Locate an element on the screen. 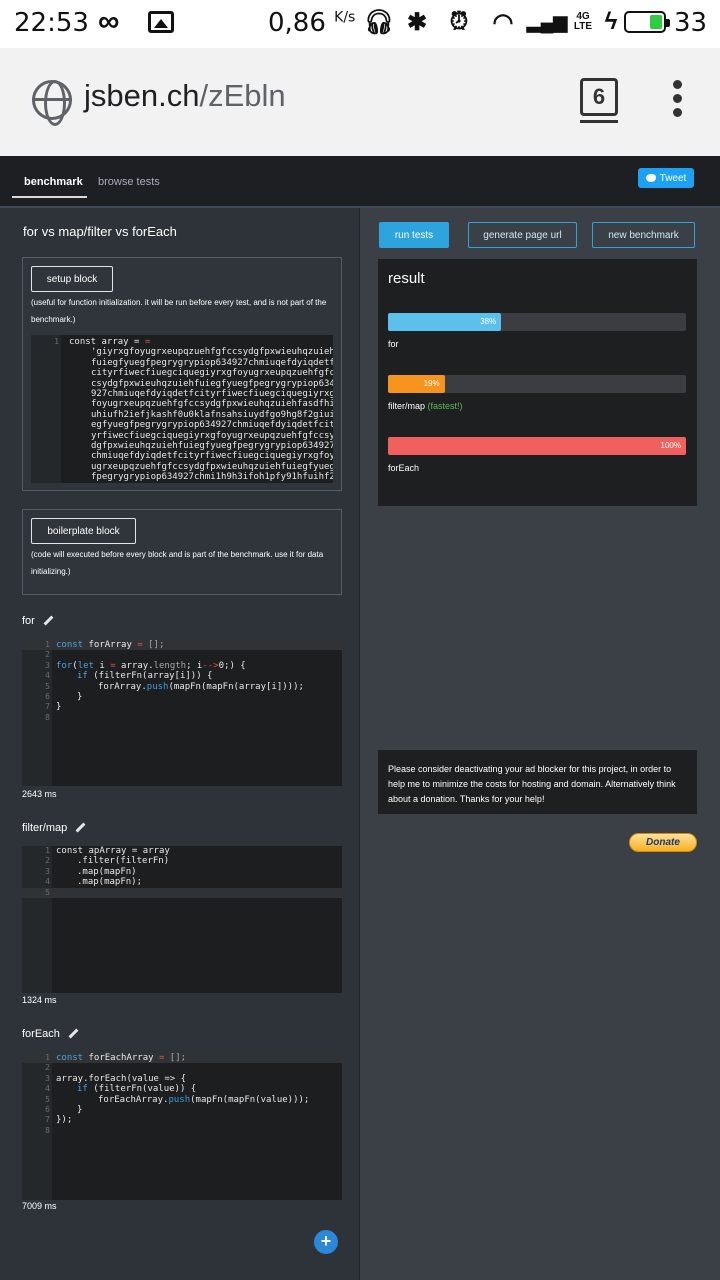 Image resolution: width=720 pixels, height=1280 pixels. result-bar-for: 38% is located at coordinates (445, 322).